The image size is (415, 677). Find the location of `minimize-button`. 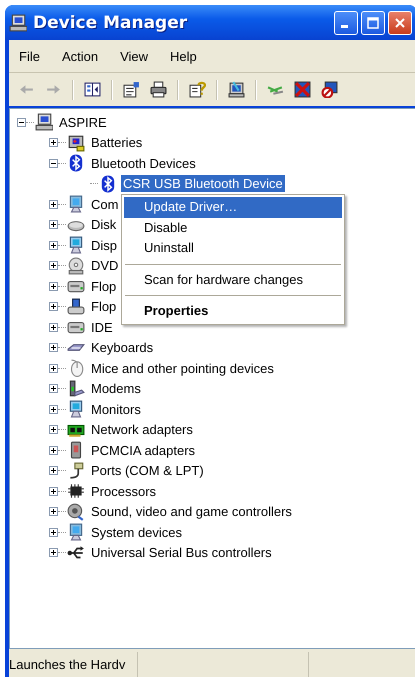

minimize-button is located at coordinates (346, 22).